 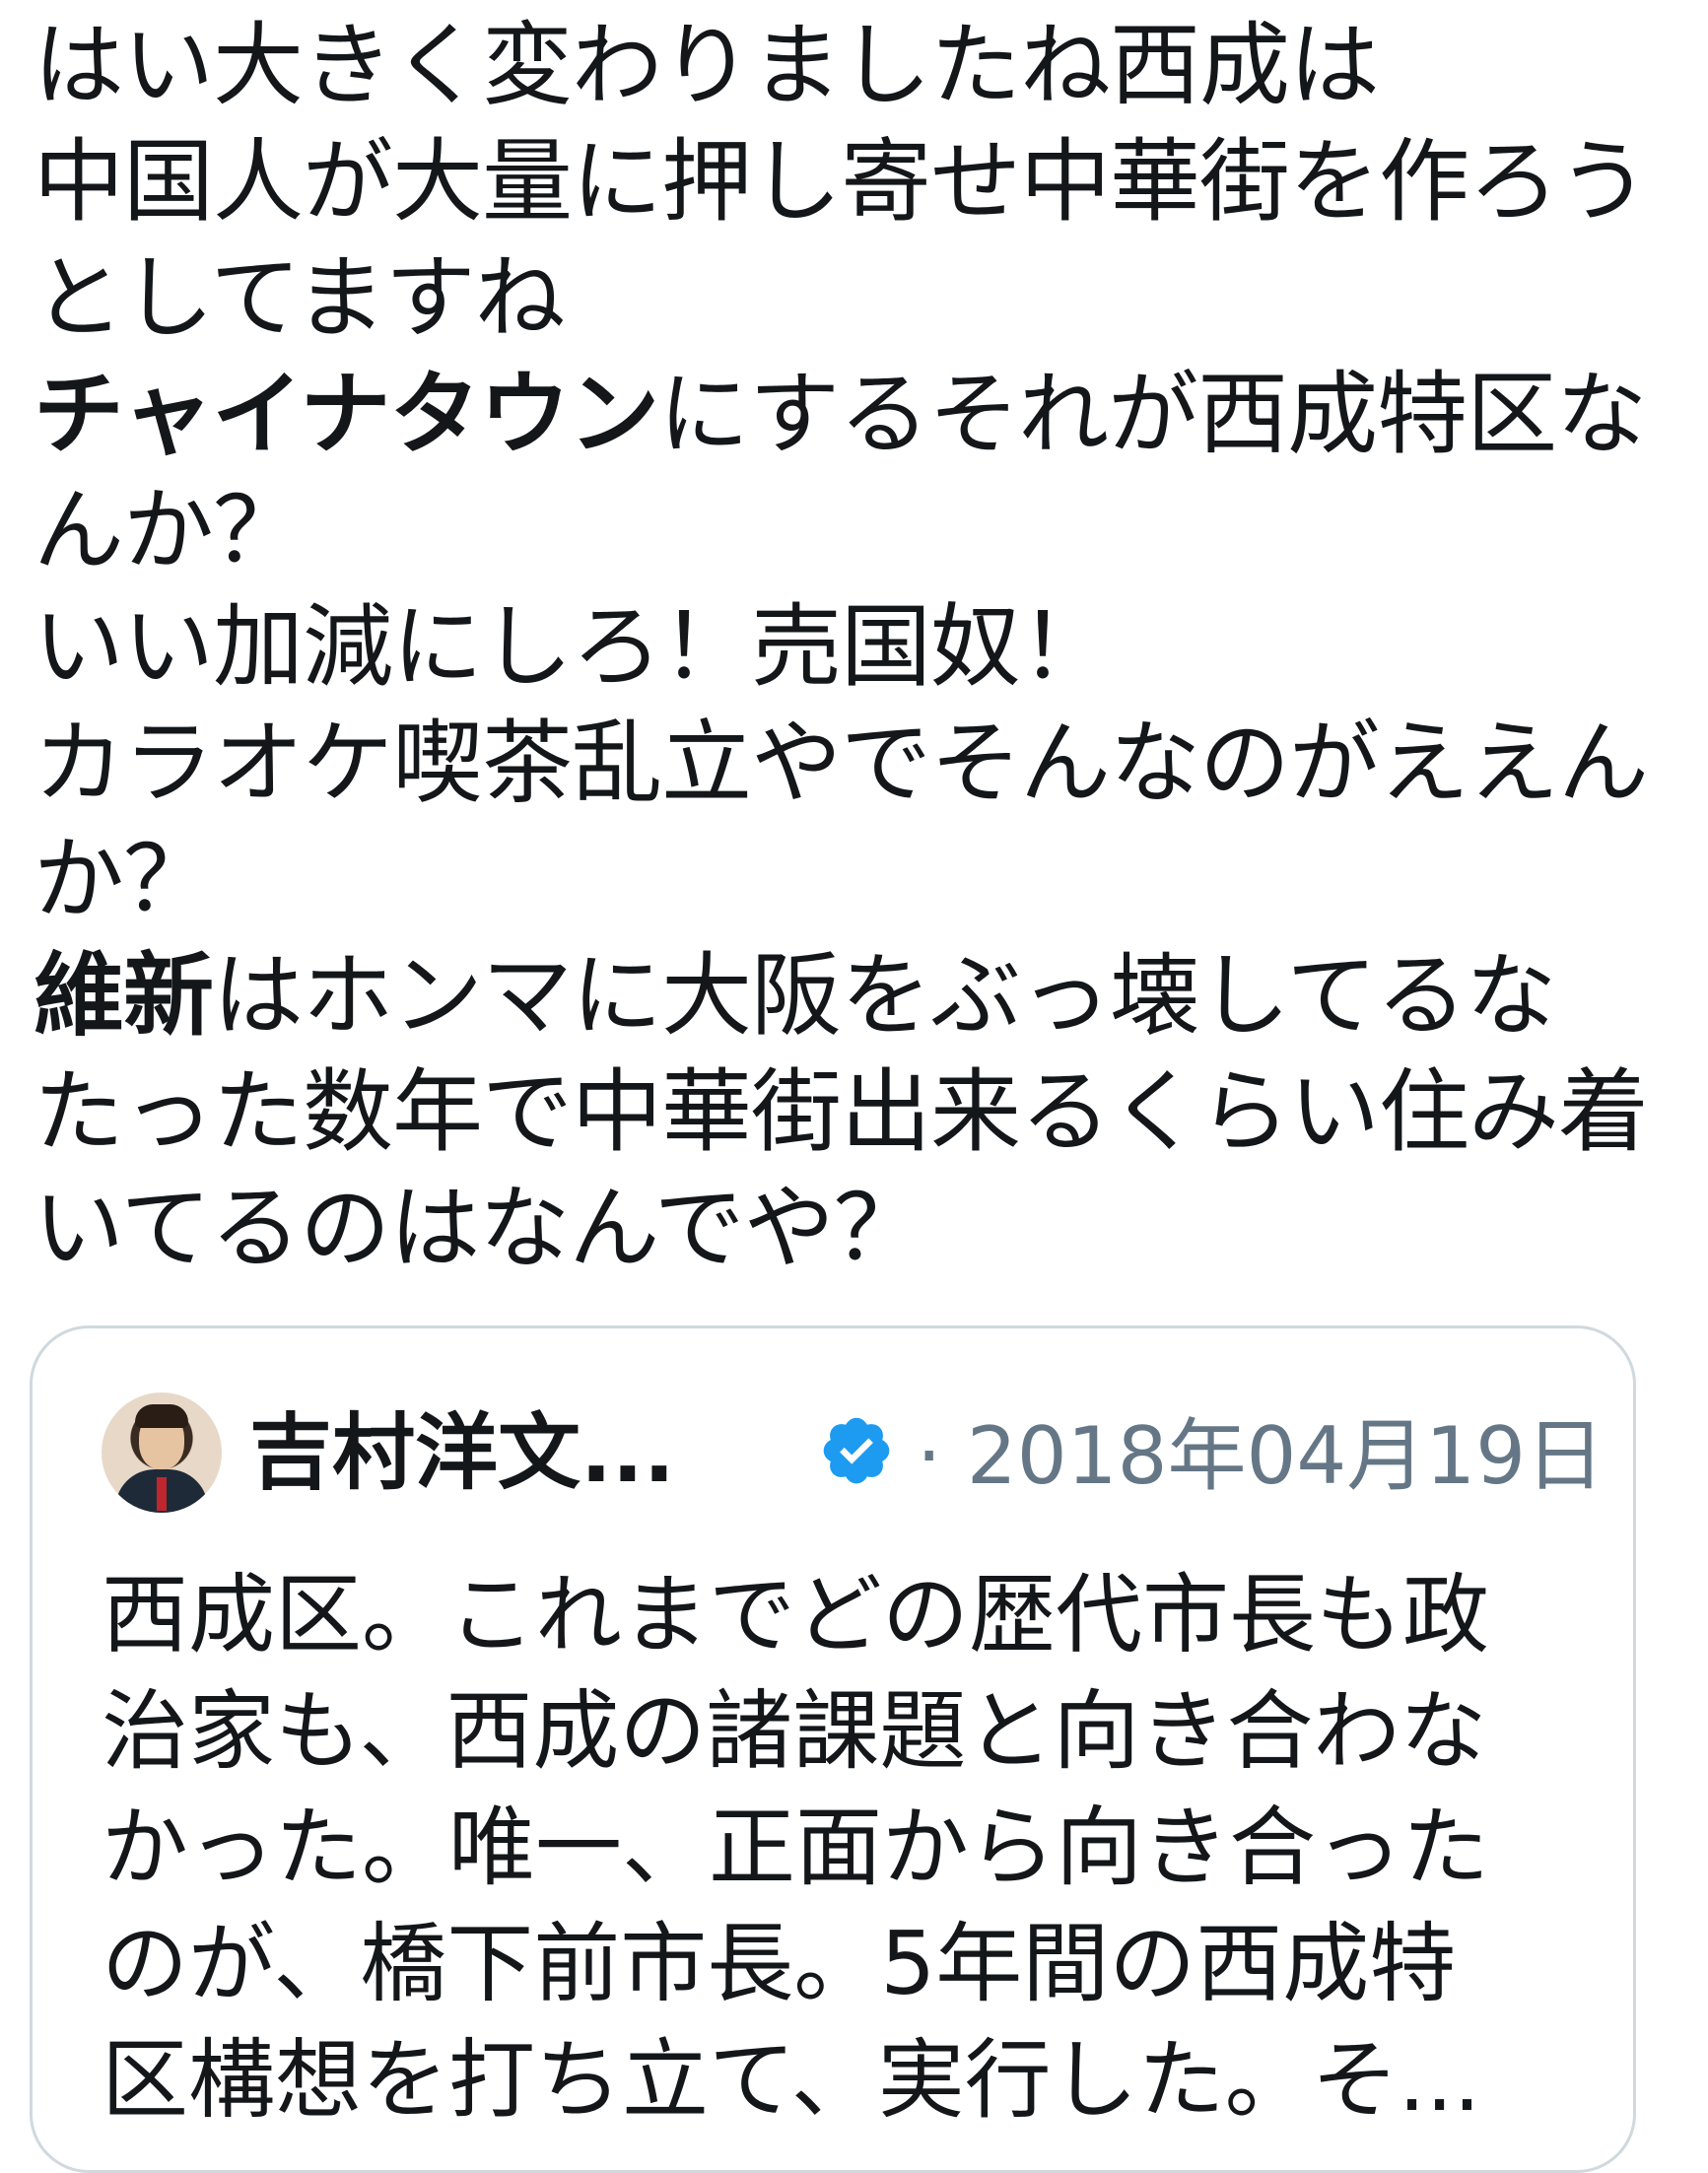 I want to click on tweet-line: カラオケ喫茶乱立やでそんなのがええん, so click(x=841, y=763).